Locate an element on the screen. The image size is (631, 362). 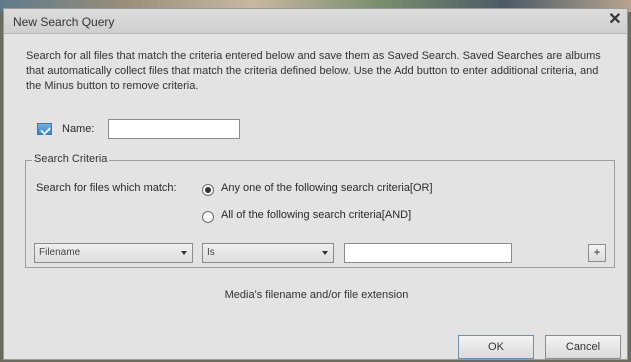
criteria-operator-value: Is is located at coordinates (211, 252).